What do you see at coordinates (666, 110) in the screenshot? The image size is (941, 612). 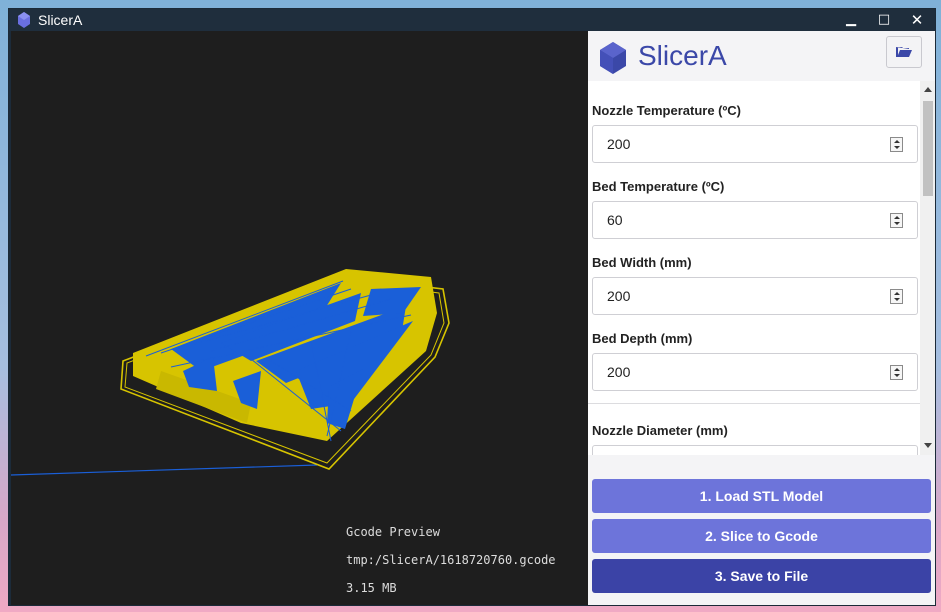 I see `nozzle-temperature-label: Nozzle Temperature (ºC)` at bounding box center [666, 110].